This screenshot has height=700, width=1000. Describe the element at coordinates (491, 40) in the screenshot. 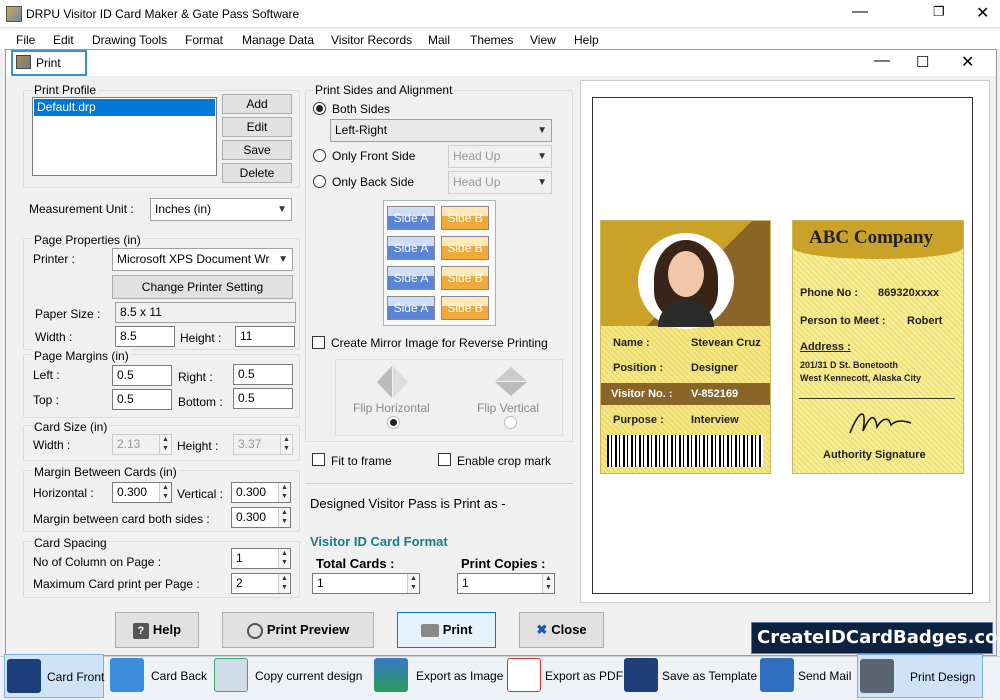

I see `menu-themes: Themes` at that location.